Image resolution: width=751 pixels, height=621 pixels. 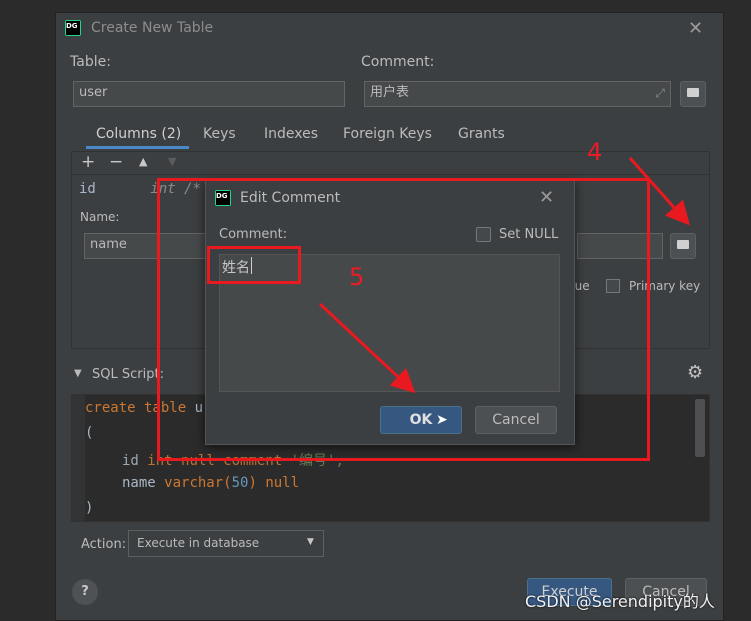 What do you see at coordinates (367, 348) in the screenshot?
I see `arrow-to-ok-button` at bounding box center [367, 348].